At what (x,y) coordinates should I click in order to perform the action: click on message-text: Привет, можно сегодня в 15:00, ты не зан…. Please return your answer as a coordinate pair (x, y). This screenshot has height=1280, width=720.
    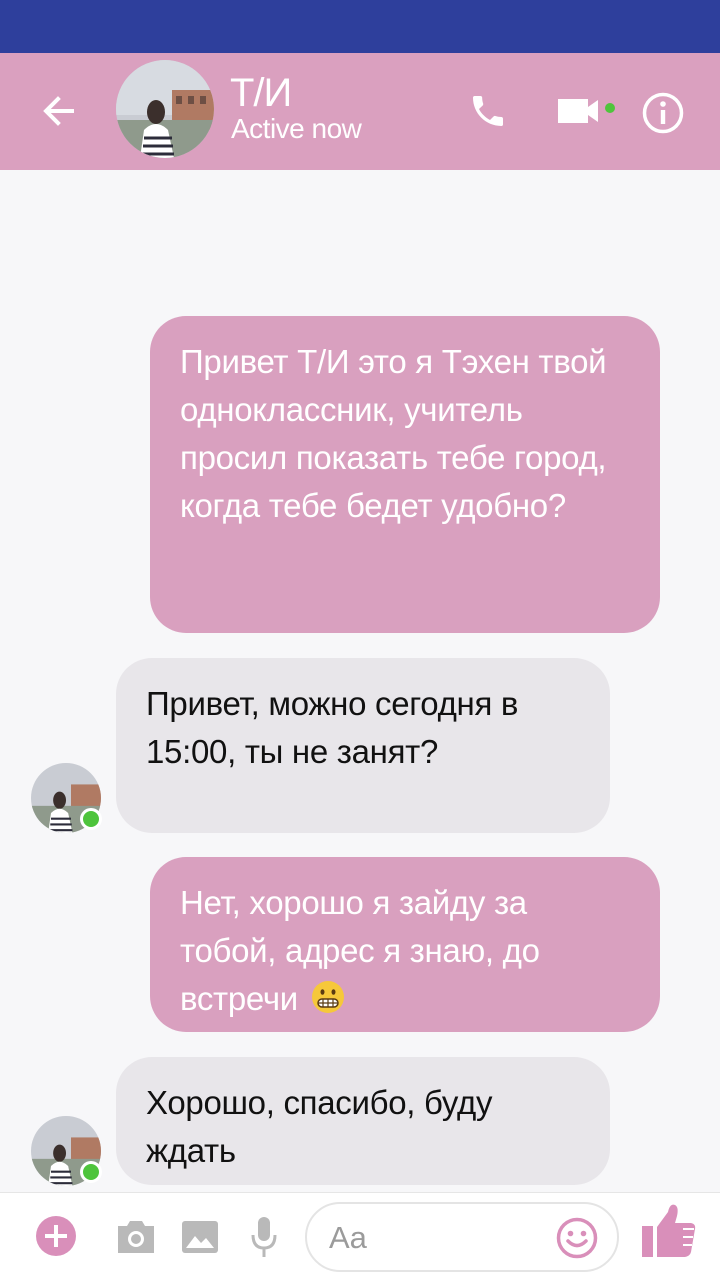
    Looking at the image, I should click on (332, 727).